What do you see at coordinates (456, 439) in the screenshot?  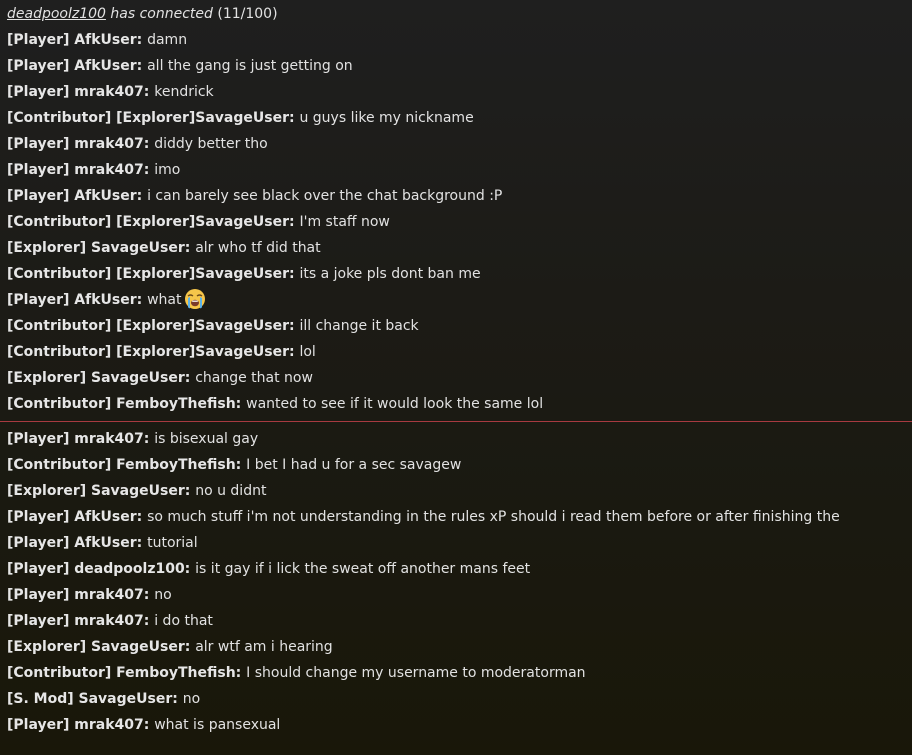 I see `chat-message: [Player] mrak407: is bisexual gay` at bounding box center [456, 439].